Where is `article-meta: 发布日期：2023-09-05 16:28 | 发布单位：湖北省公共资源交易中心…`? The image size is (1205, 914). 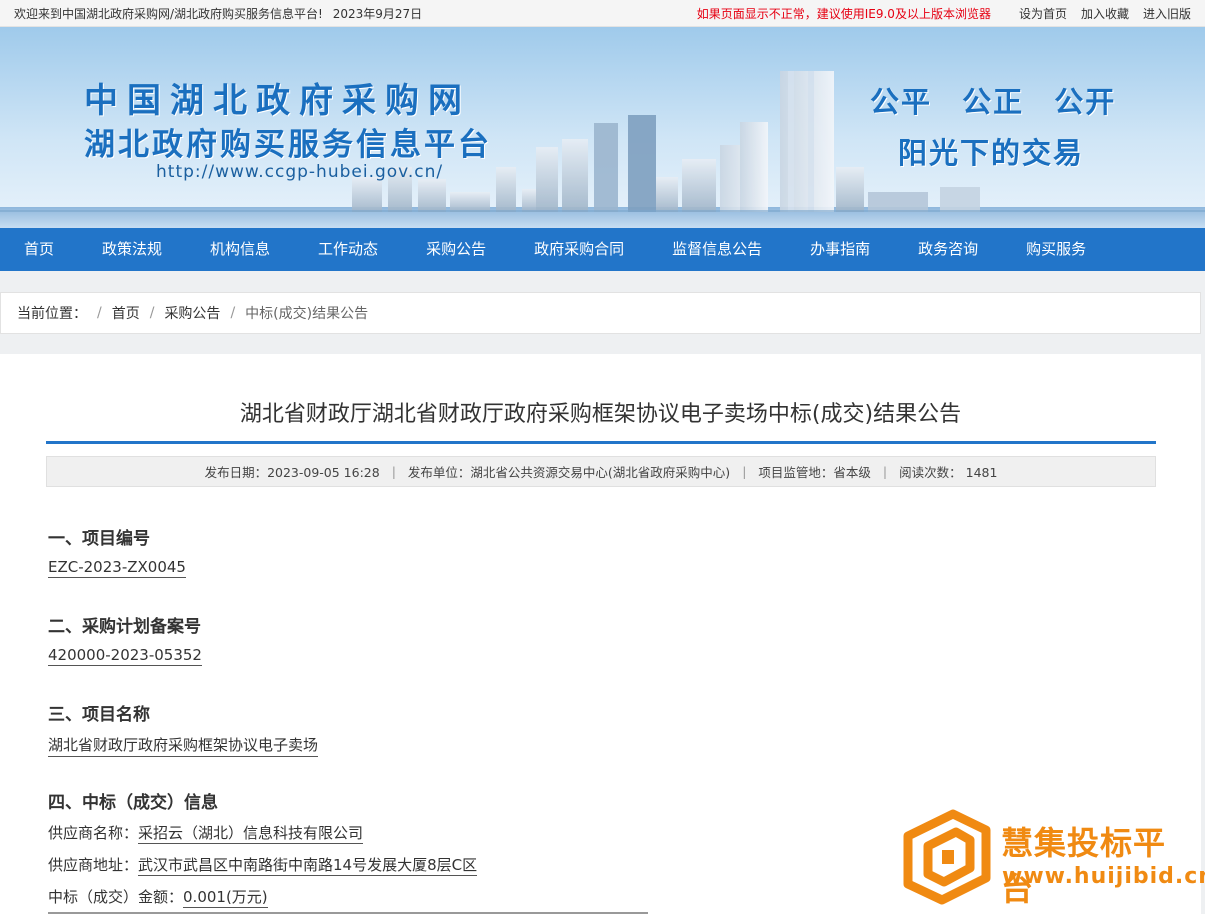
article-meta: 发布日期：2023-09-05 16:28 | 发布单位：湖北省公共资源交易中心… is located at coordinates (601, 471).